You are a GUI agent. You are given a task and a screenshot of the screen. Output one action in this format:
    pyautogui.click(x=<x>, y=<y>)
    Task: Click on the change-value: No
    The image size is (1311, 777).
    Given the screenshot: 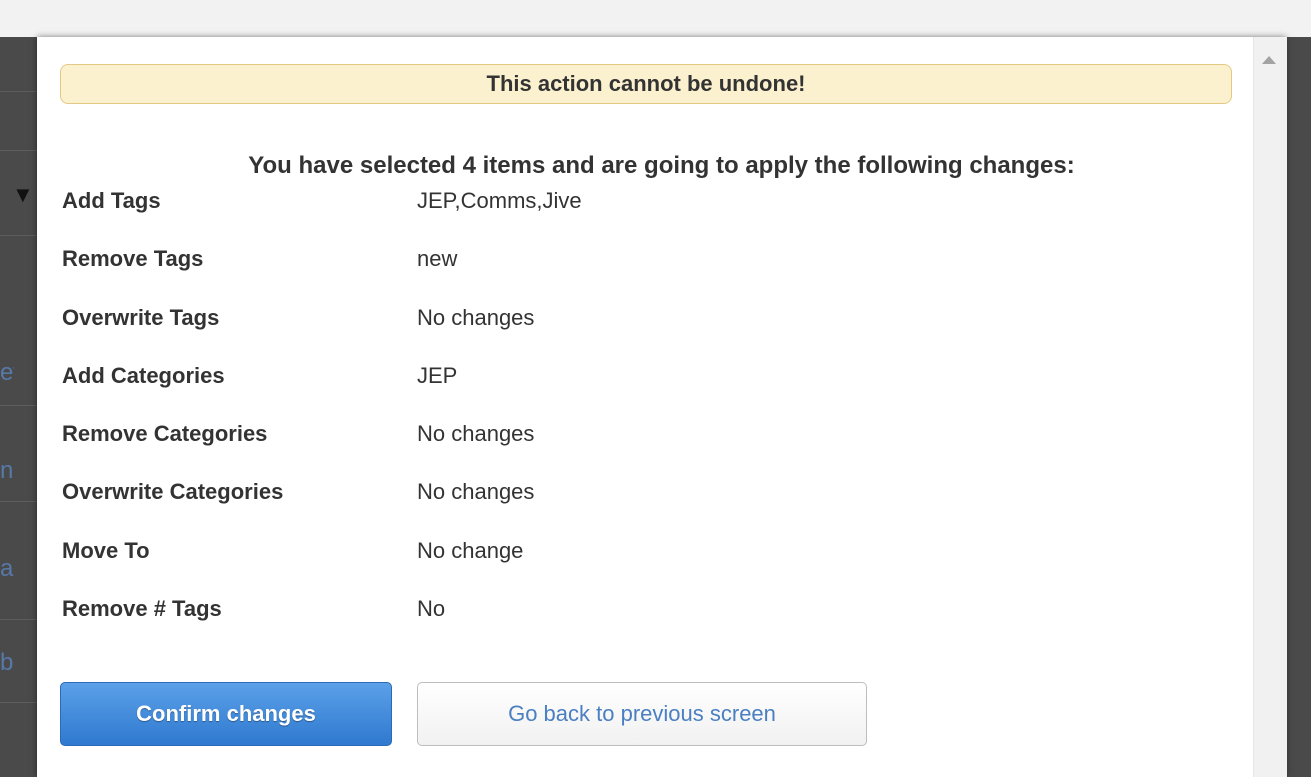 What is the action you would take?
    pyautogui.click(x=431, y=609)
    